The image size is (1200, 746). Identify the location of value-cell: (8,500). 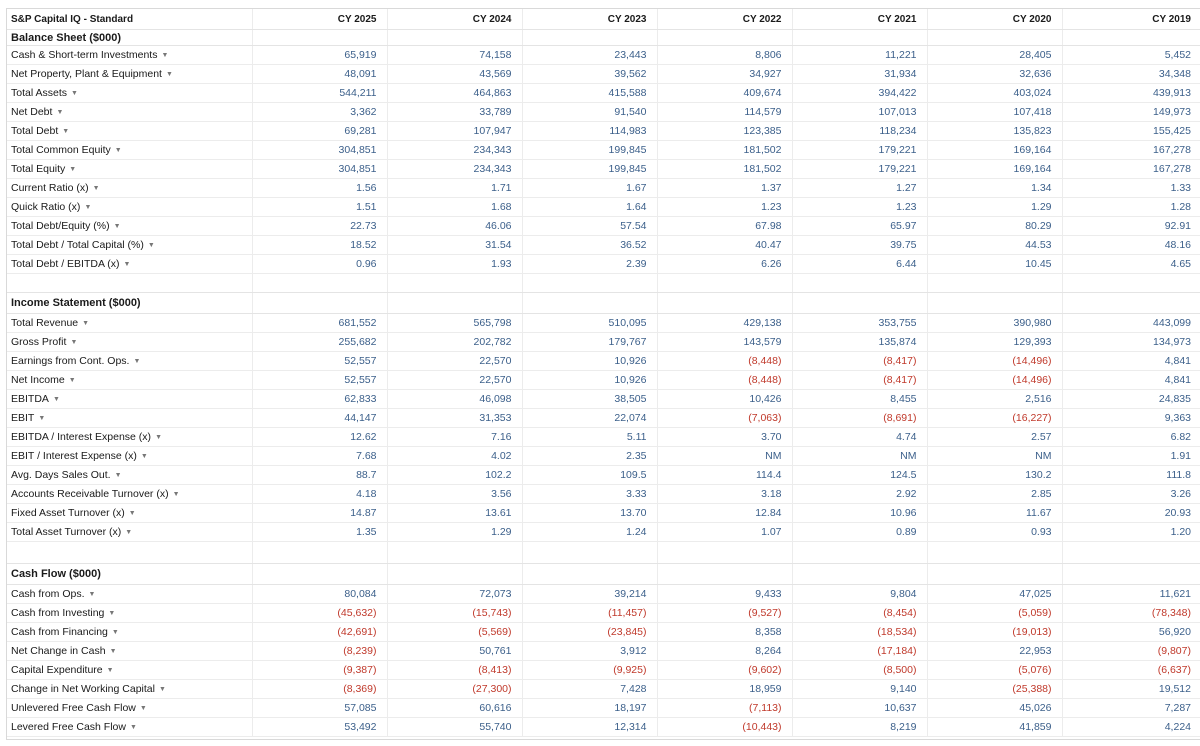
(859, 670).